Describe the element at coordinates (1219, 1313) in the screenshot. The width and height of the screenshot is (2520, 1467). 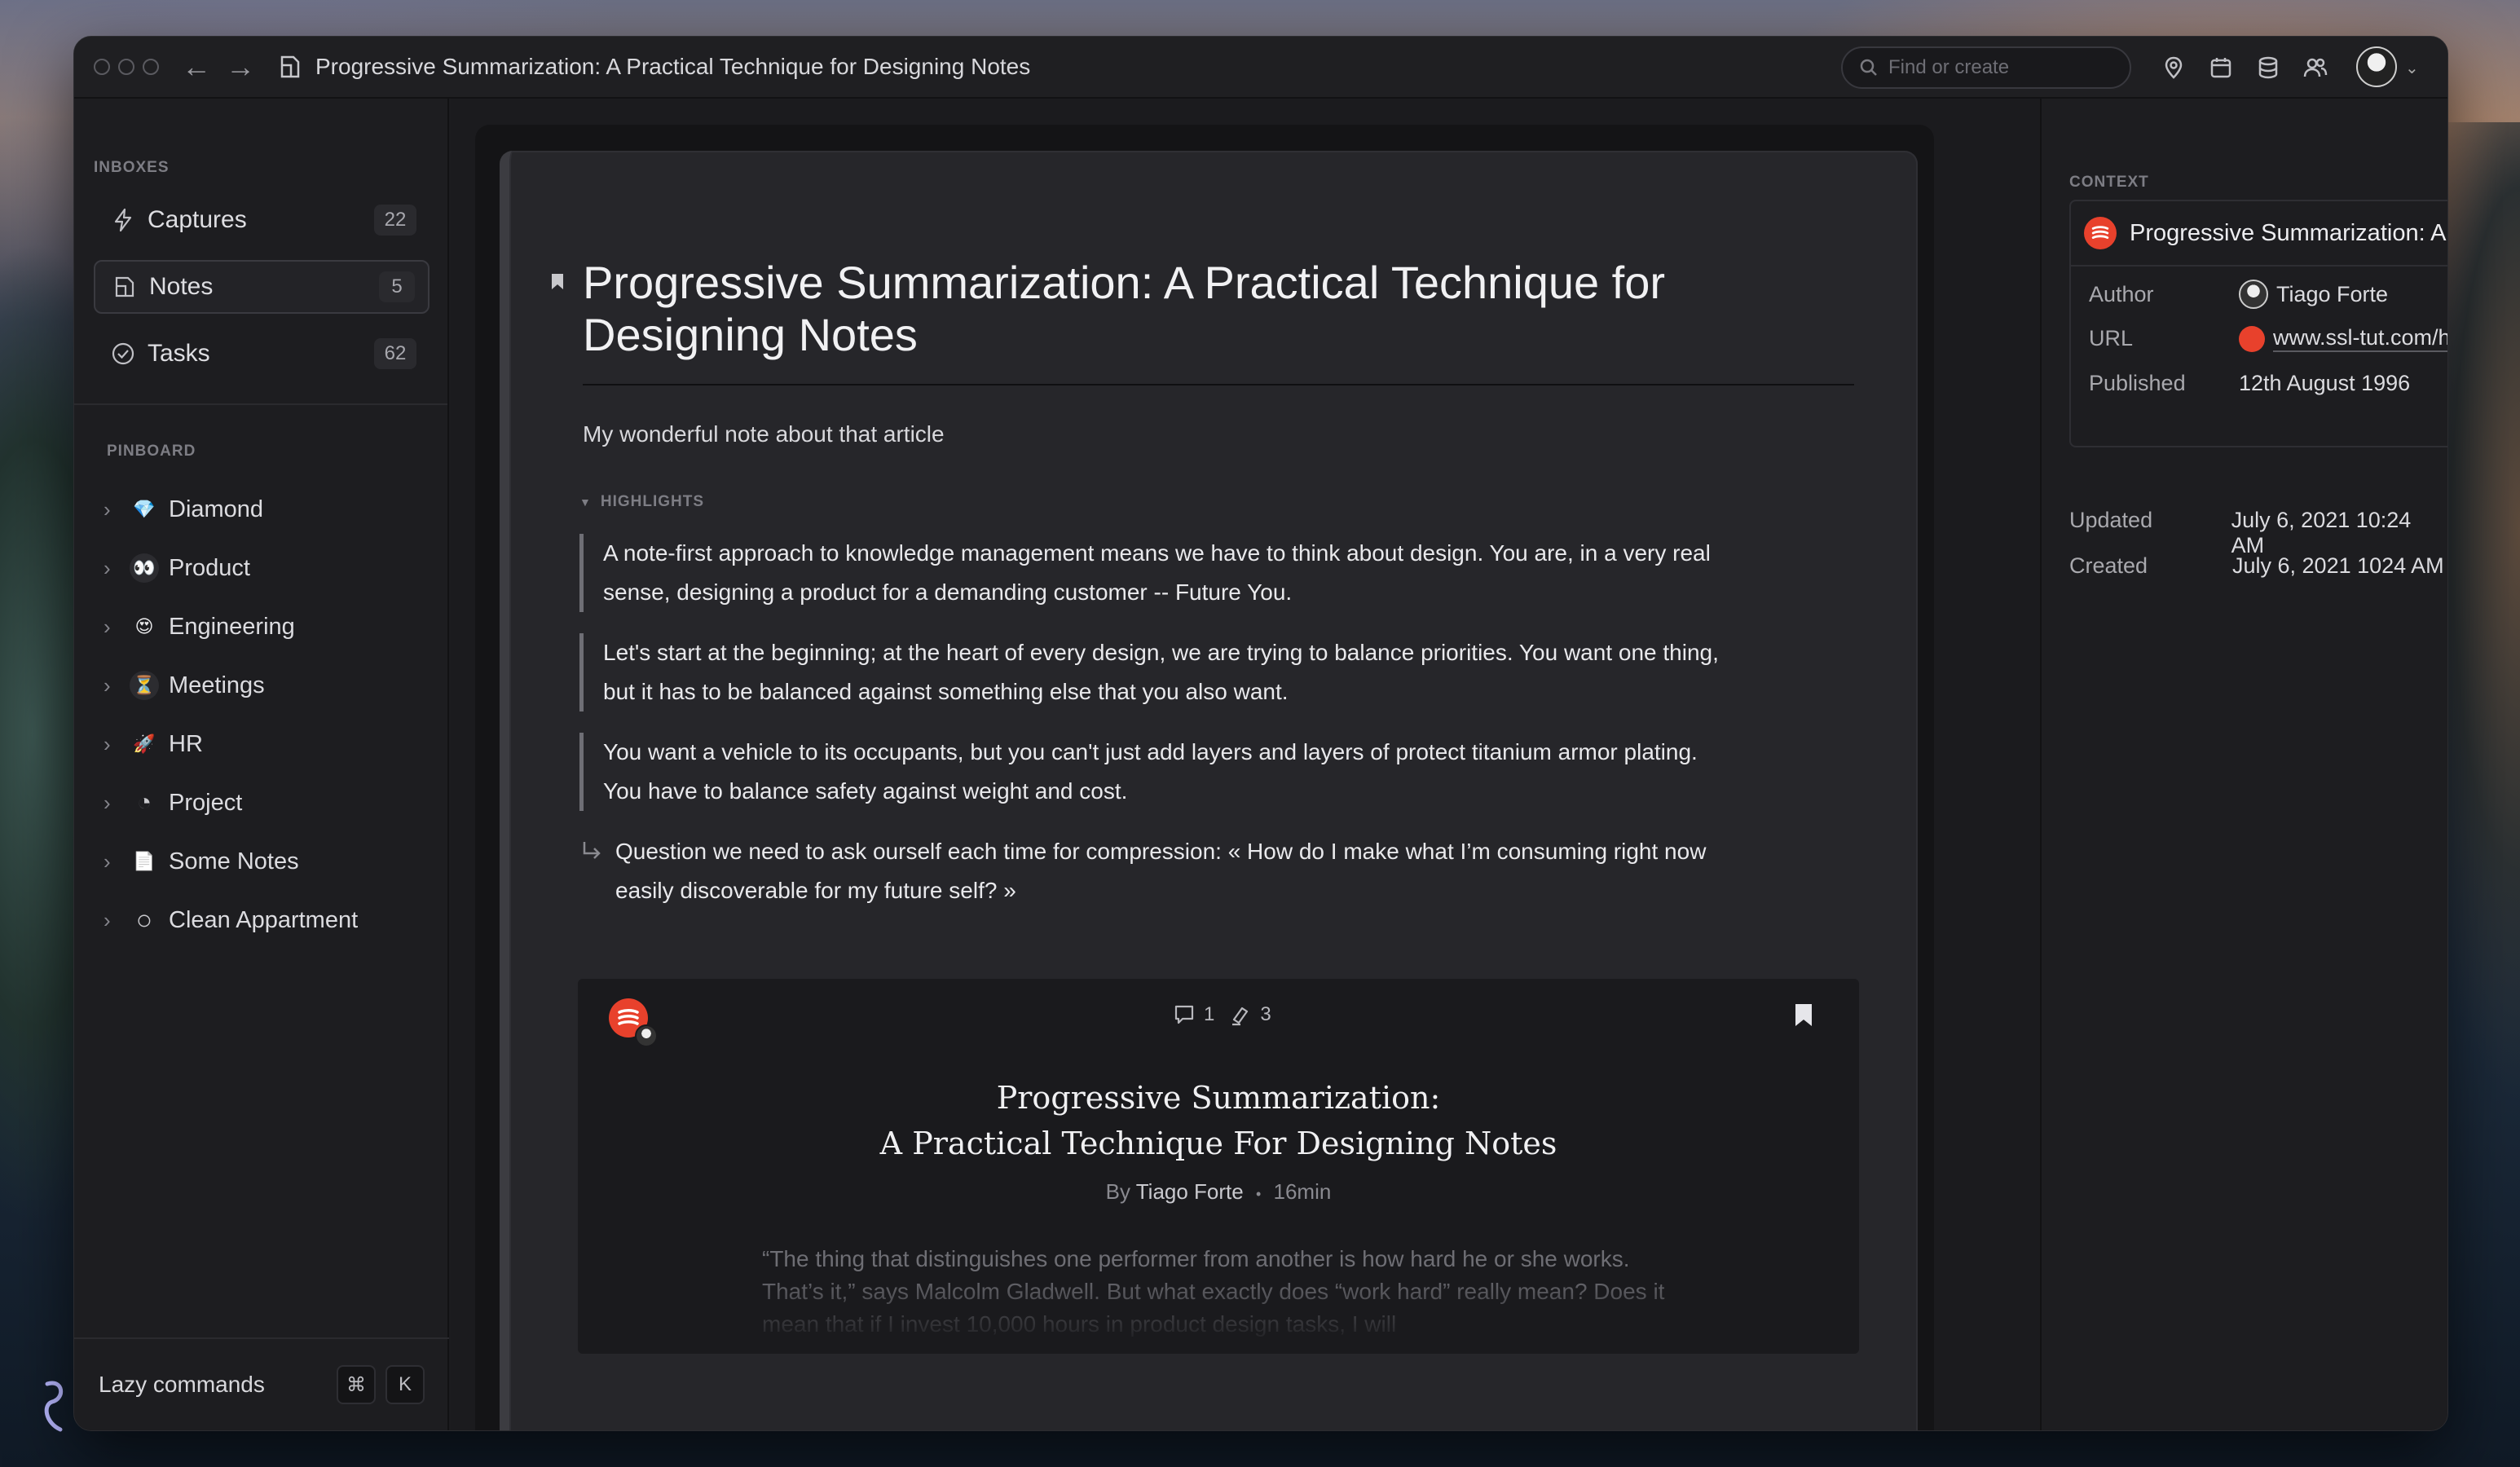
I see `card-fade` at that location.